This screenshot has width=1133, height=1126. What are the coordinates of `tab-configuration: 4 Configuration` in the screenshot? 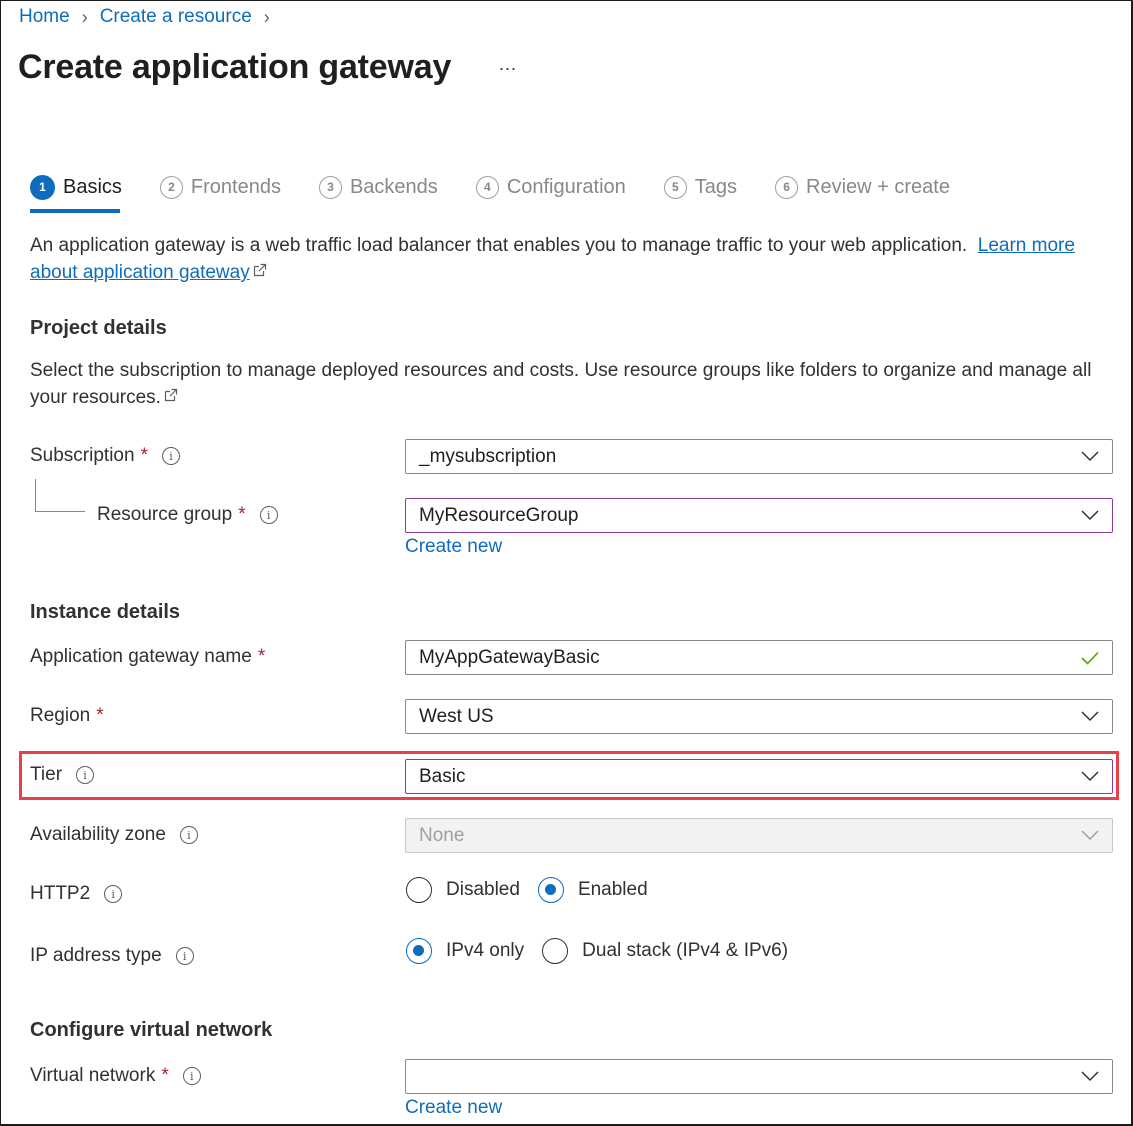 It's located at (550, 187).